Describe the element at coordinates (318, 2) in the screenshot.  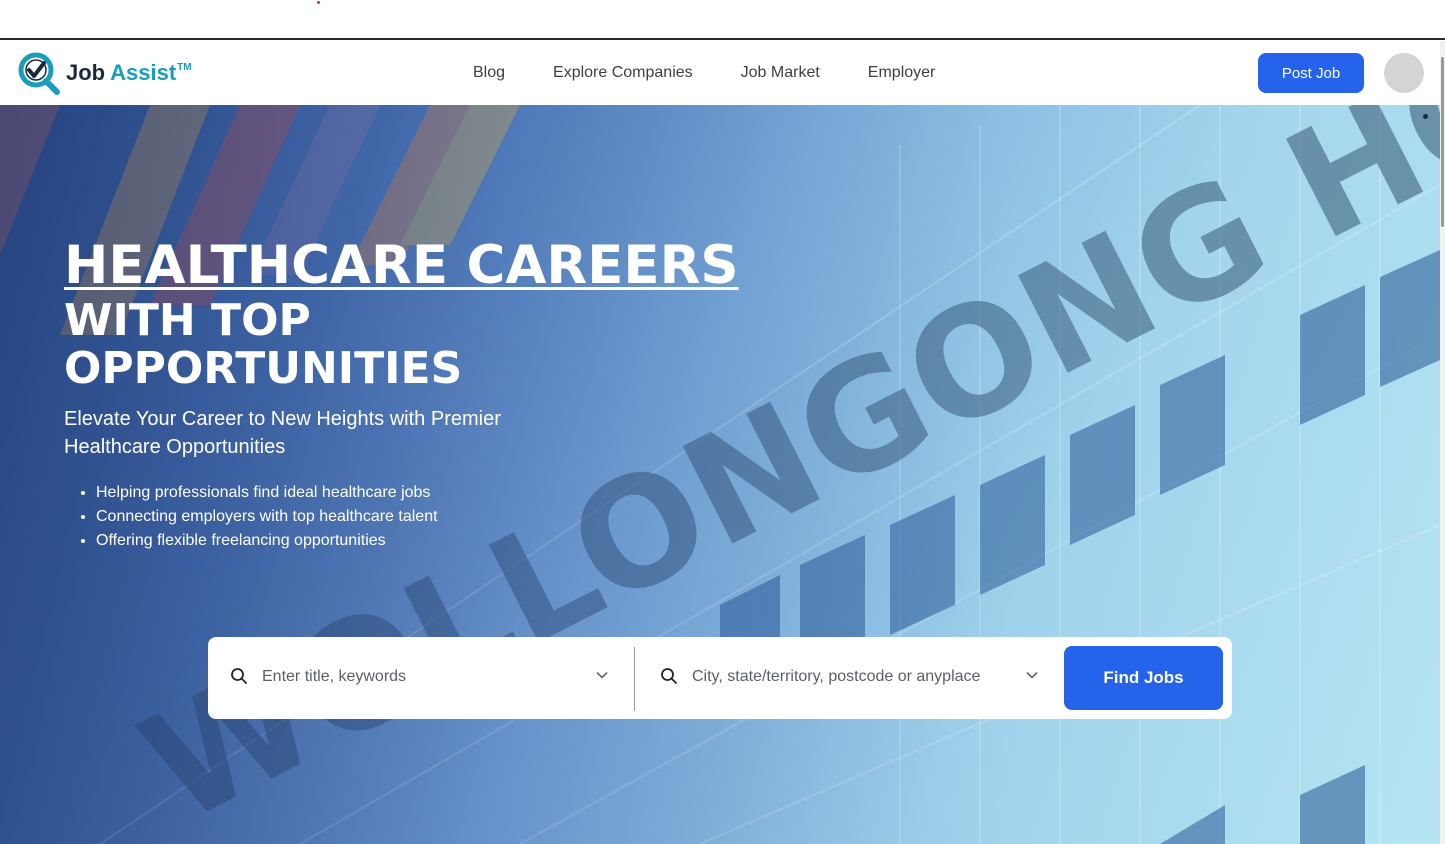
I see `red-dot` at that location.